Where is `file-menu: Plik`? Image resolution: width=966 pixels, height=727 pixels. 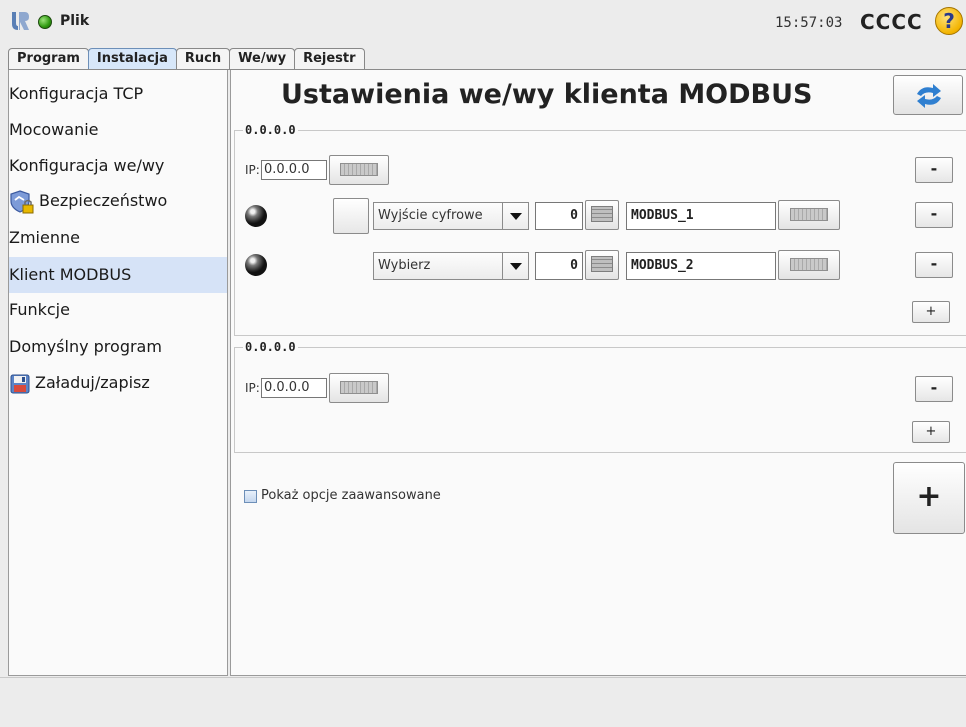 file-menu: Plik is located at coordinates (74, 21).